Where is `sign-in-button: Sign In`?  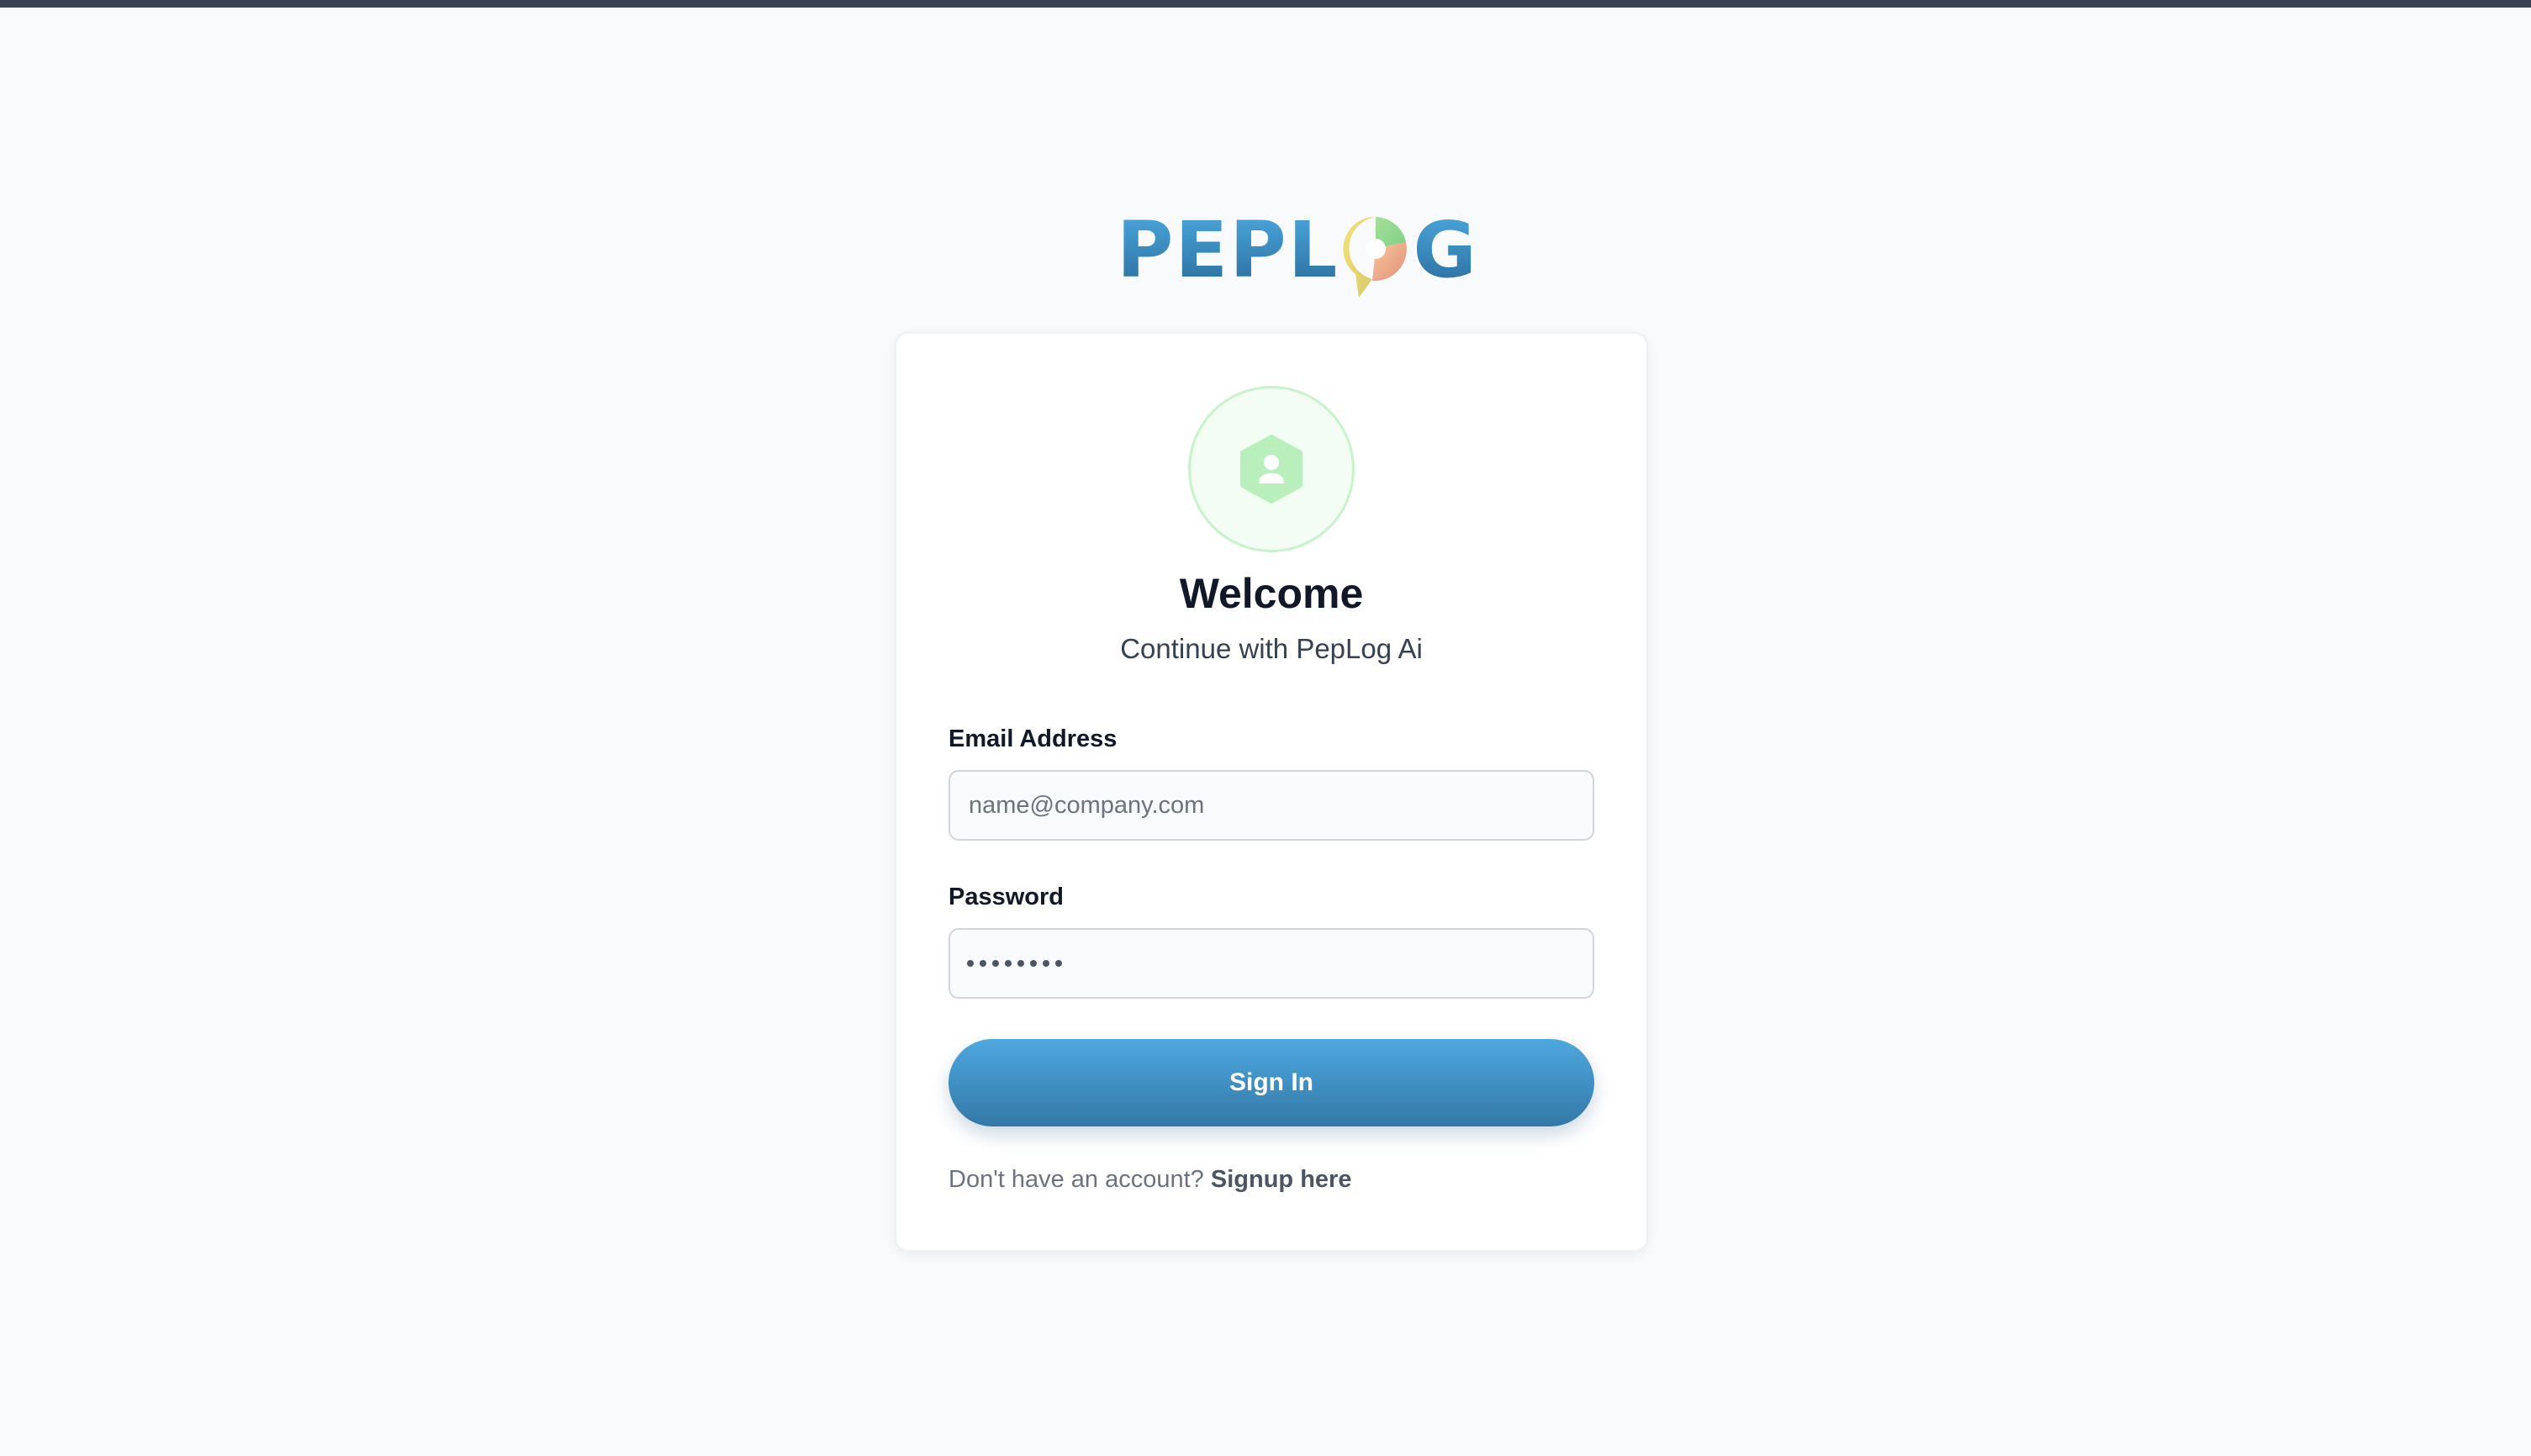
sign-in-button: Sign In is located at coordinates (1271, 1082).